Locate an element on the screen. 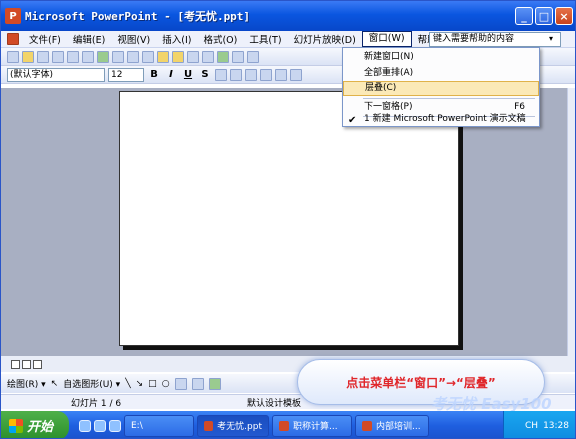  menu-edit: 编辑(E) is located at coordinates (89, 39).